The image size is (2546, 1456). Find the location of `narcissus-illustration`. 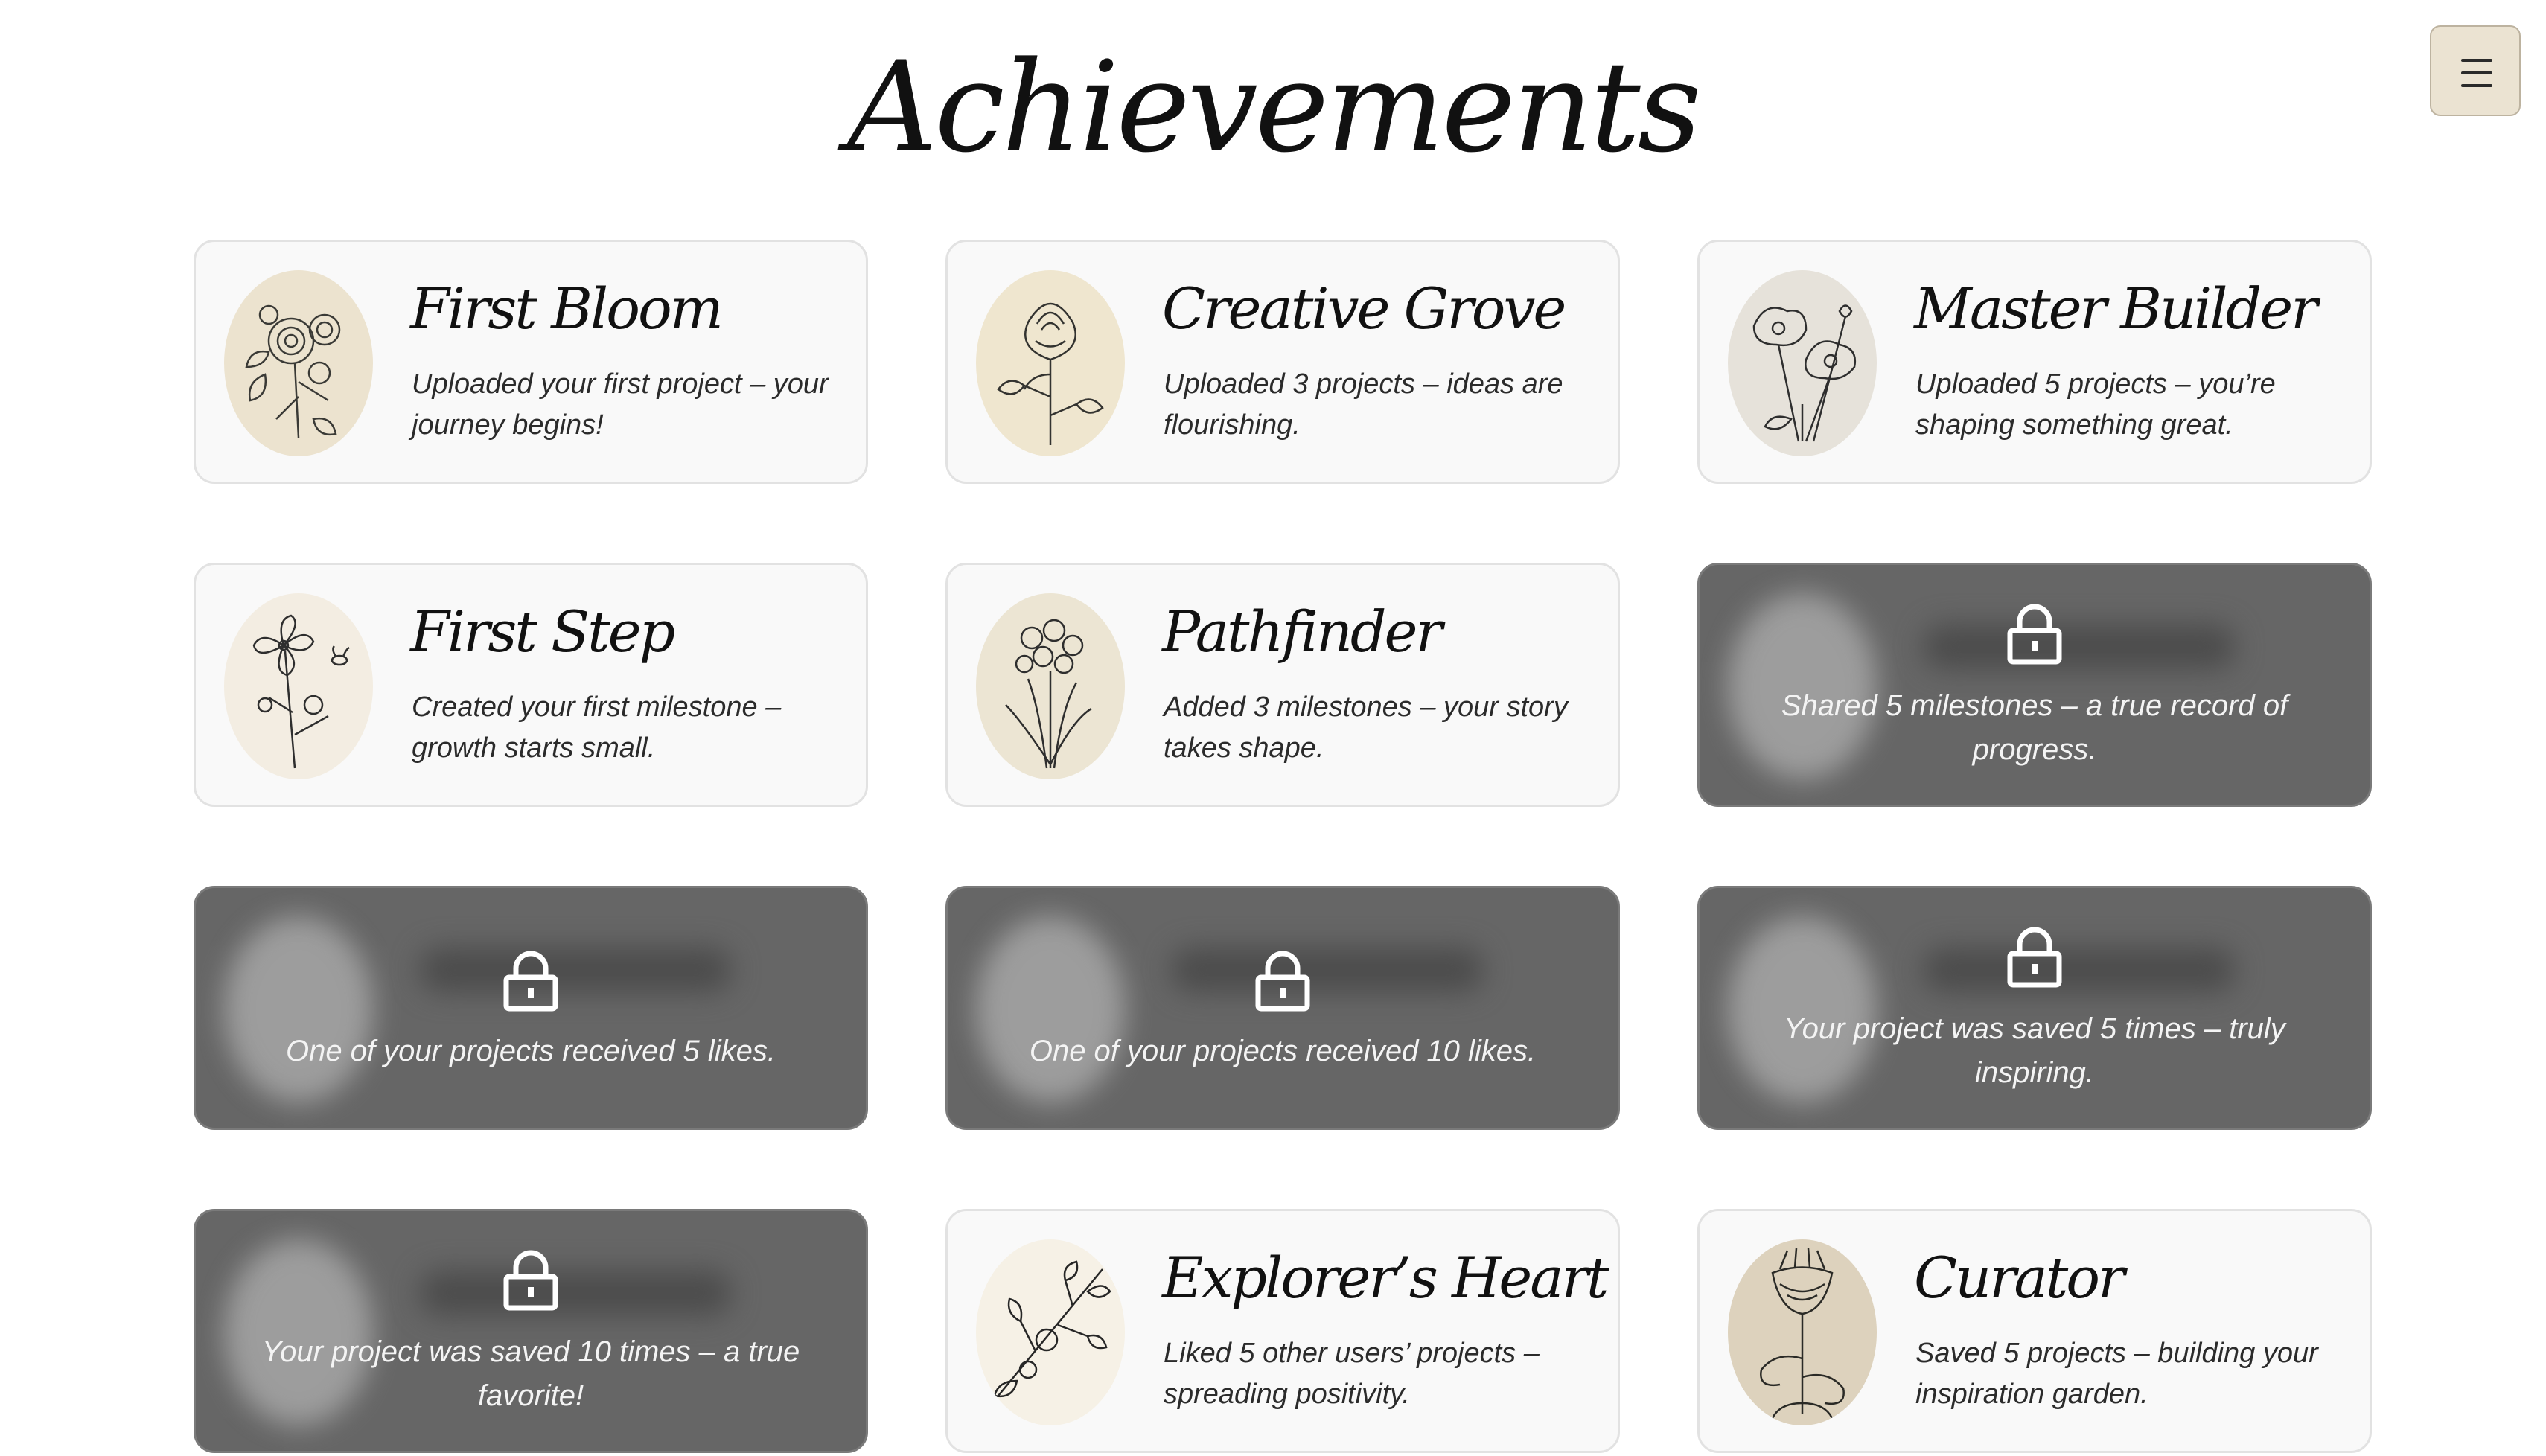

narcissus-illustration is located at coordinates (1050, 686).